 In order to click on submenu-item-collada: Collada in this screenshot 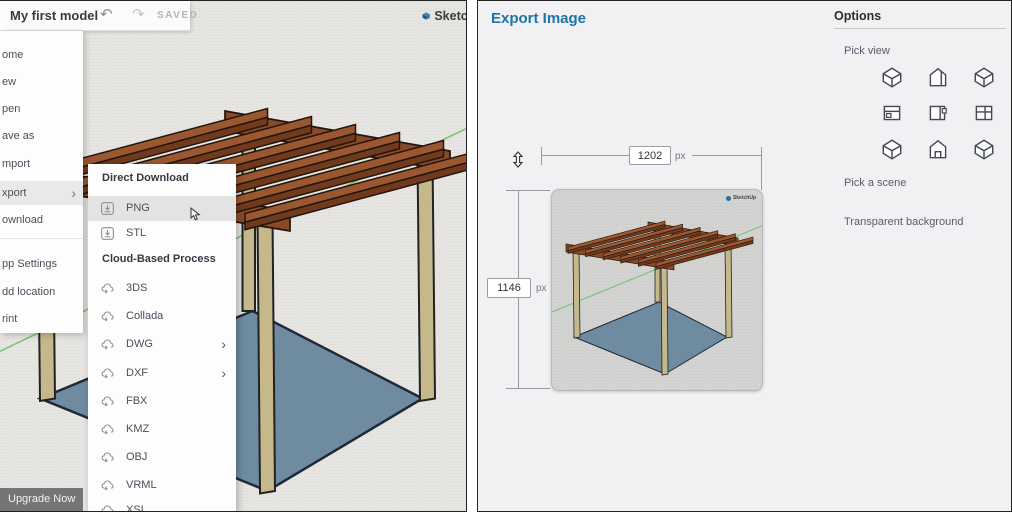, I will do `click(162, 316)`.